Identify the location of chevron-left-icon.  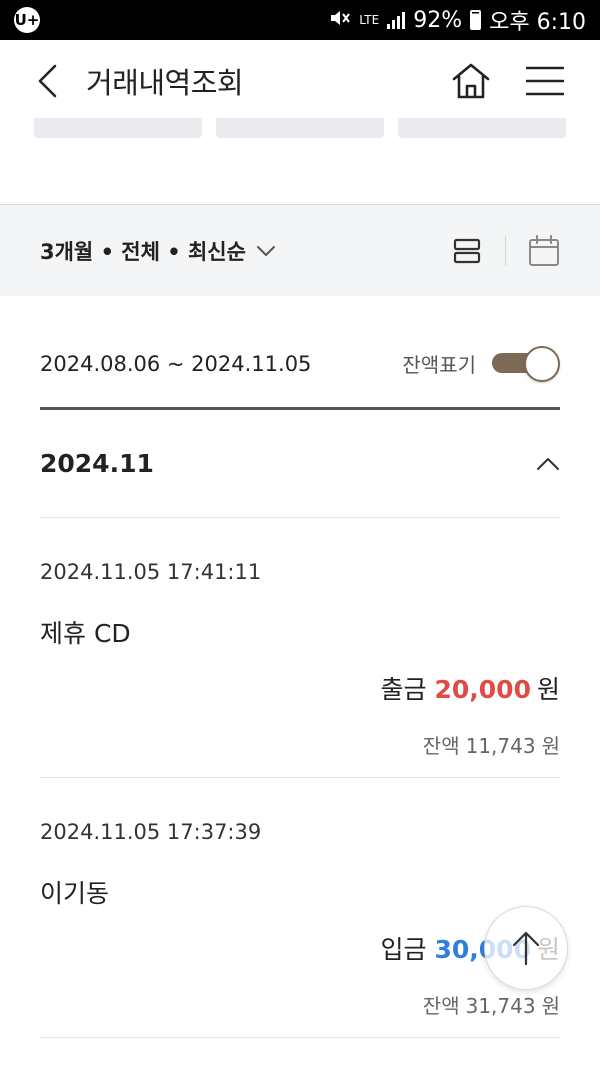
(47, 81).